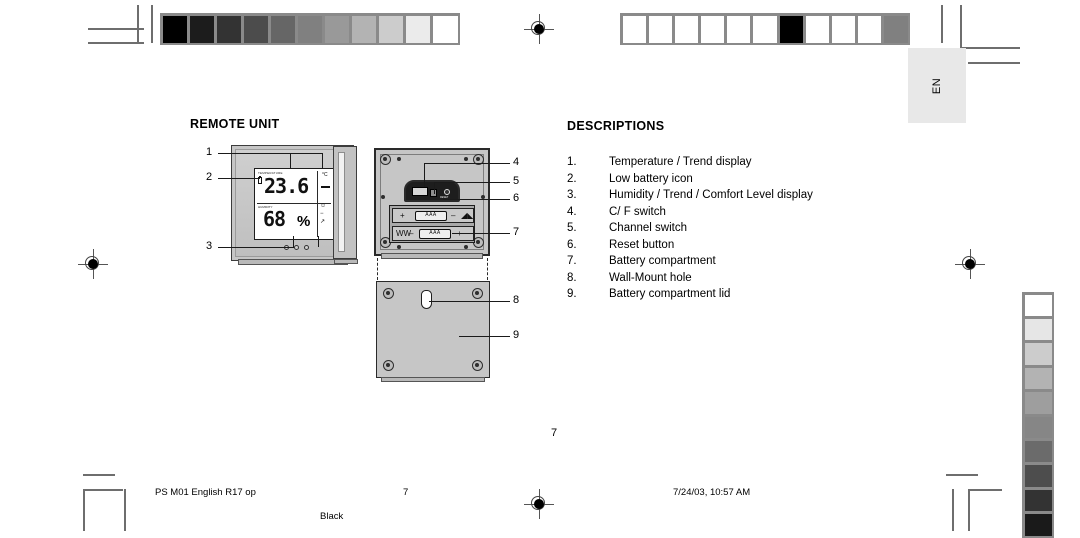 The height and width of the screenshot is (538, 1080). Describe the element at coordinates (205, 492) in the screenshot. I see `footer-file-label: PS M01 English R17 op` at that location.